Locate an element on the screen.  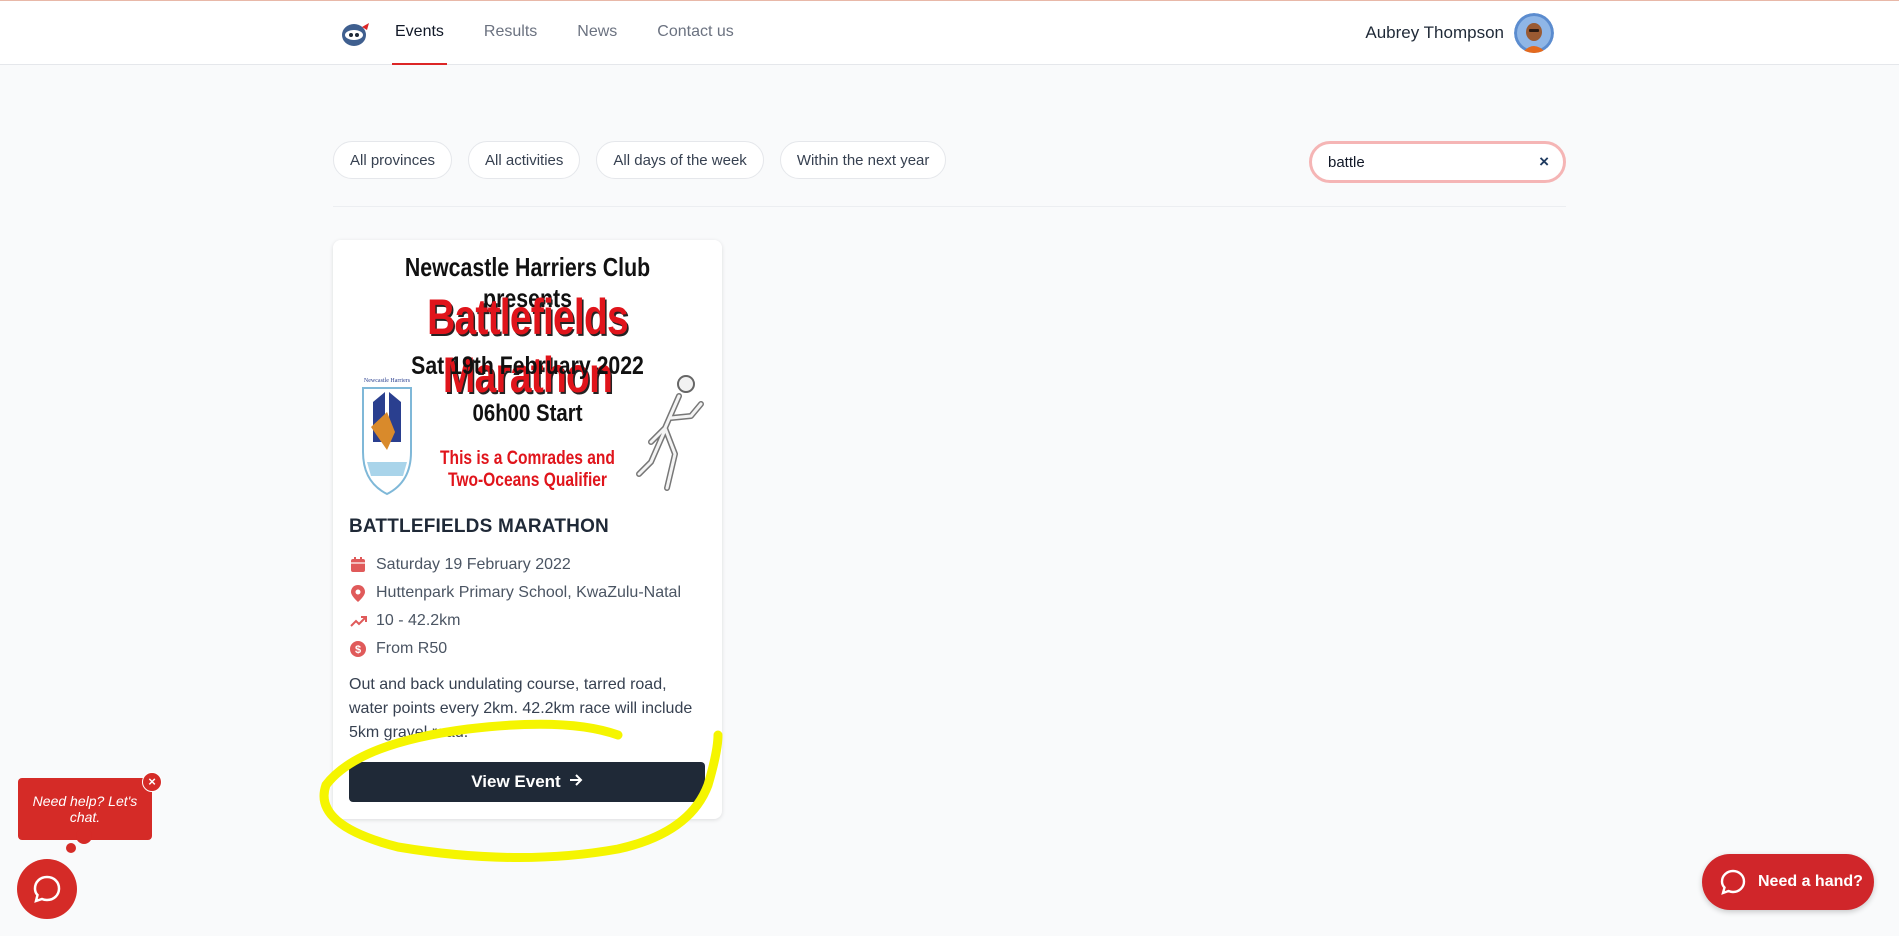
nav-results: Results is located at coordinates (510, 33).